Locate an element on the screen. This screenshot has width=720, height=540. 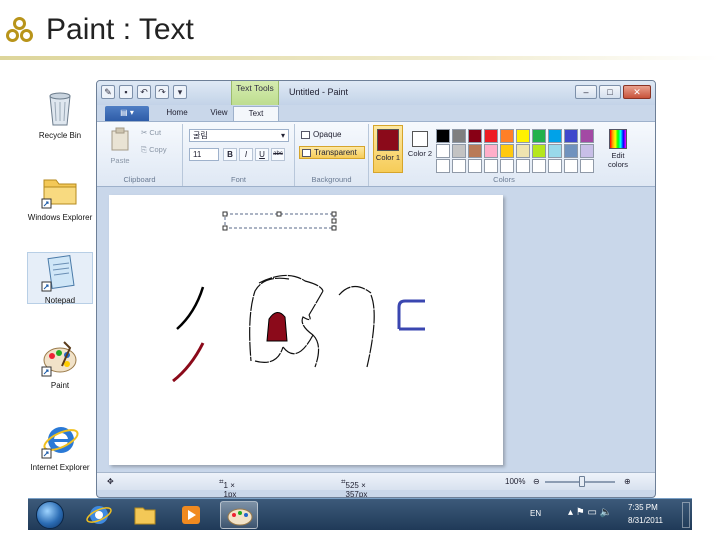
taskbar-paint is located at coordinates (239, 515).